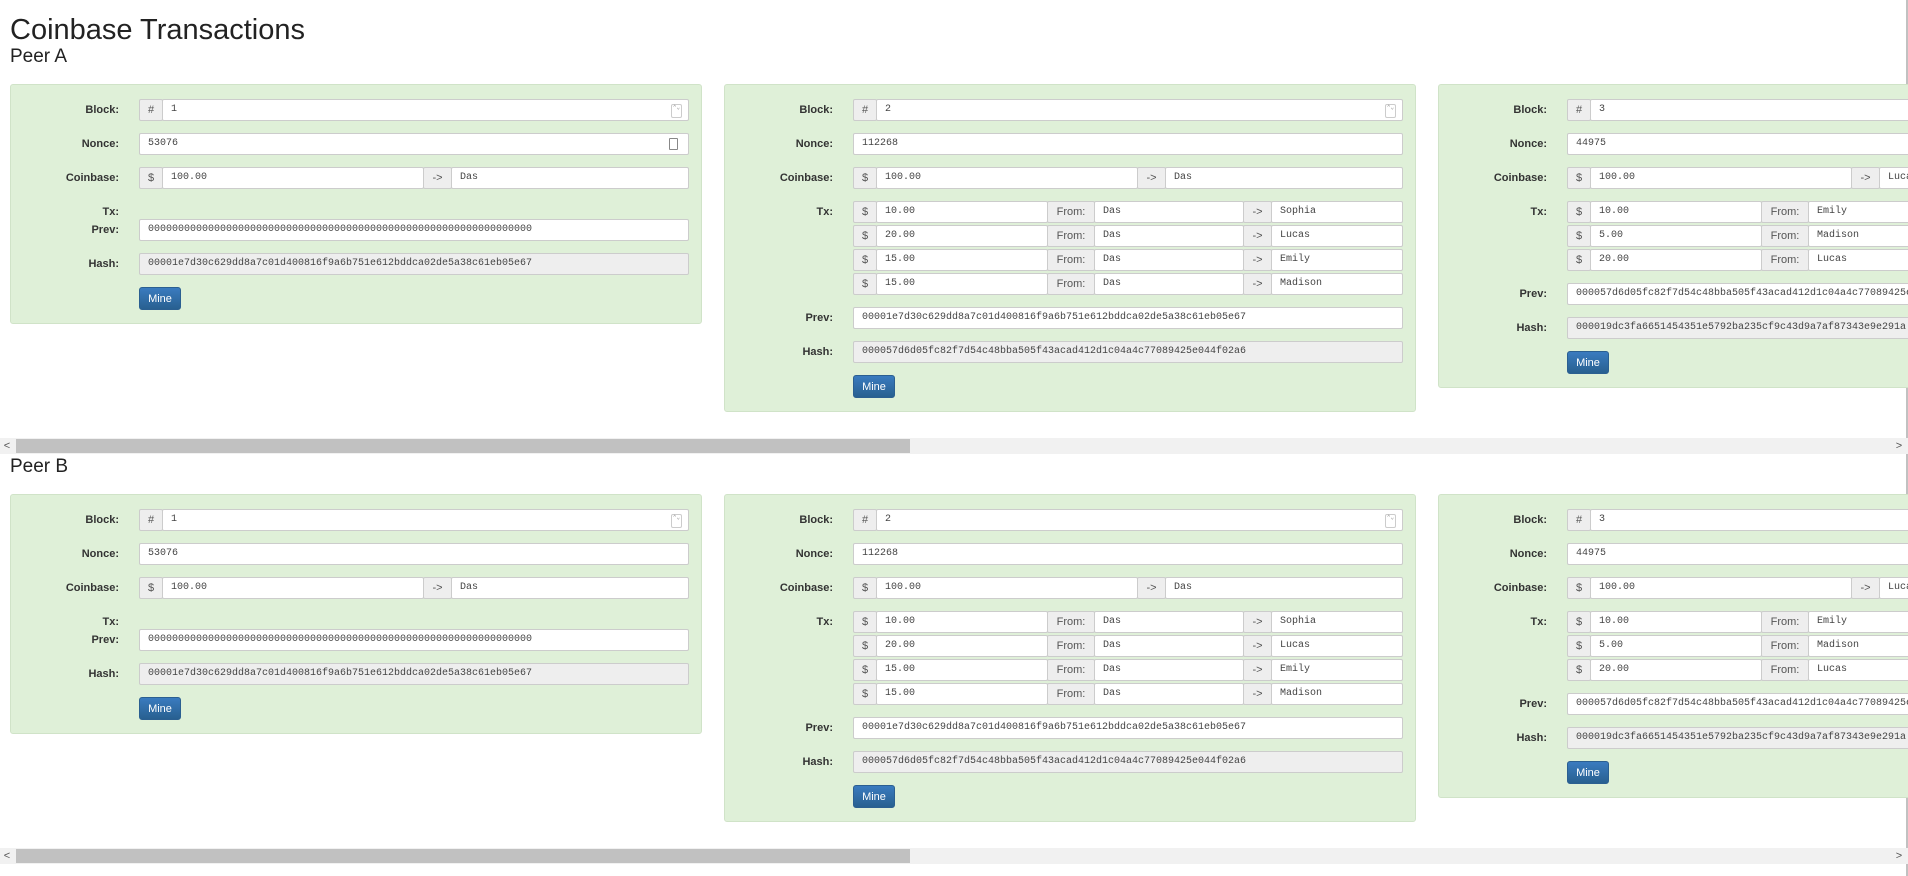  Describe the element at coordinates (1257, 622) in the screenshot. I see `arrow-addon: ->` at that location.